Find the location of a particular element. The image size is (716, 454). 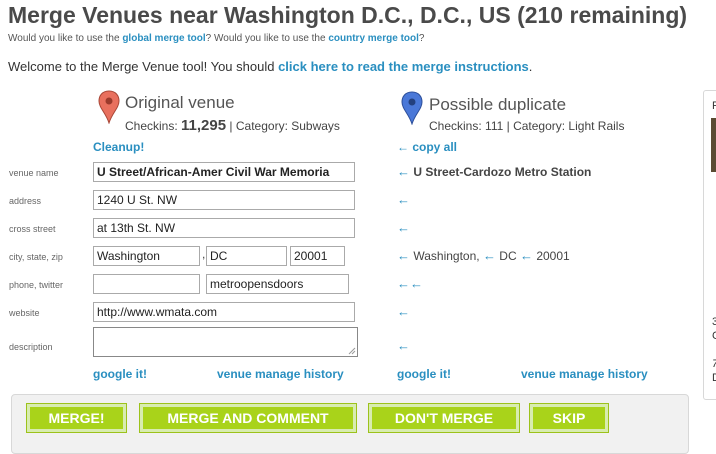

right-sidebar-photo is located at coordinates (713, 145).